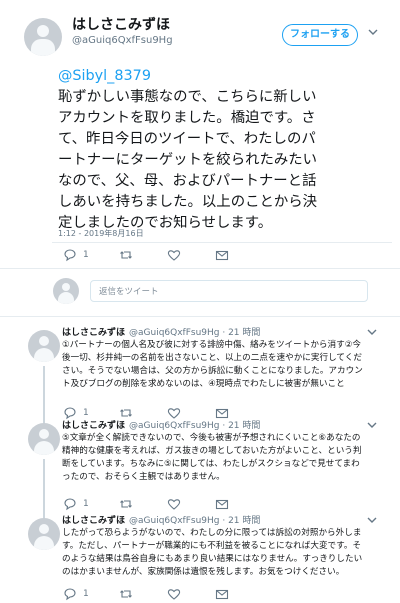  I want to click on reply-composer: 返信をツイート, so click(200, 292).